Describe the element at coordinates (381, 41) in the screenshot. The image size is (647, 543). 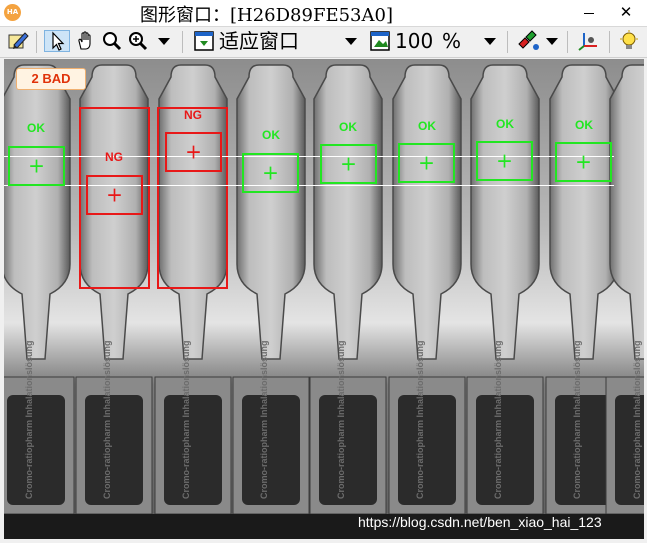
I see `zoom-percent-icon` at that location.